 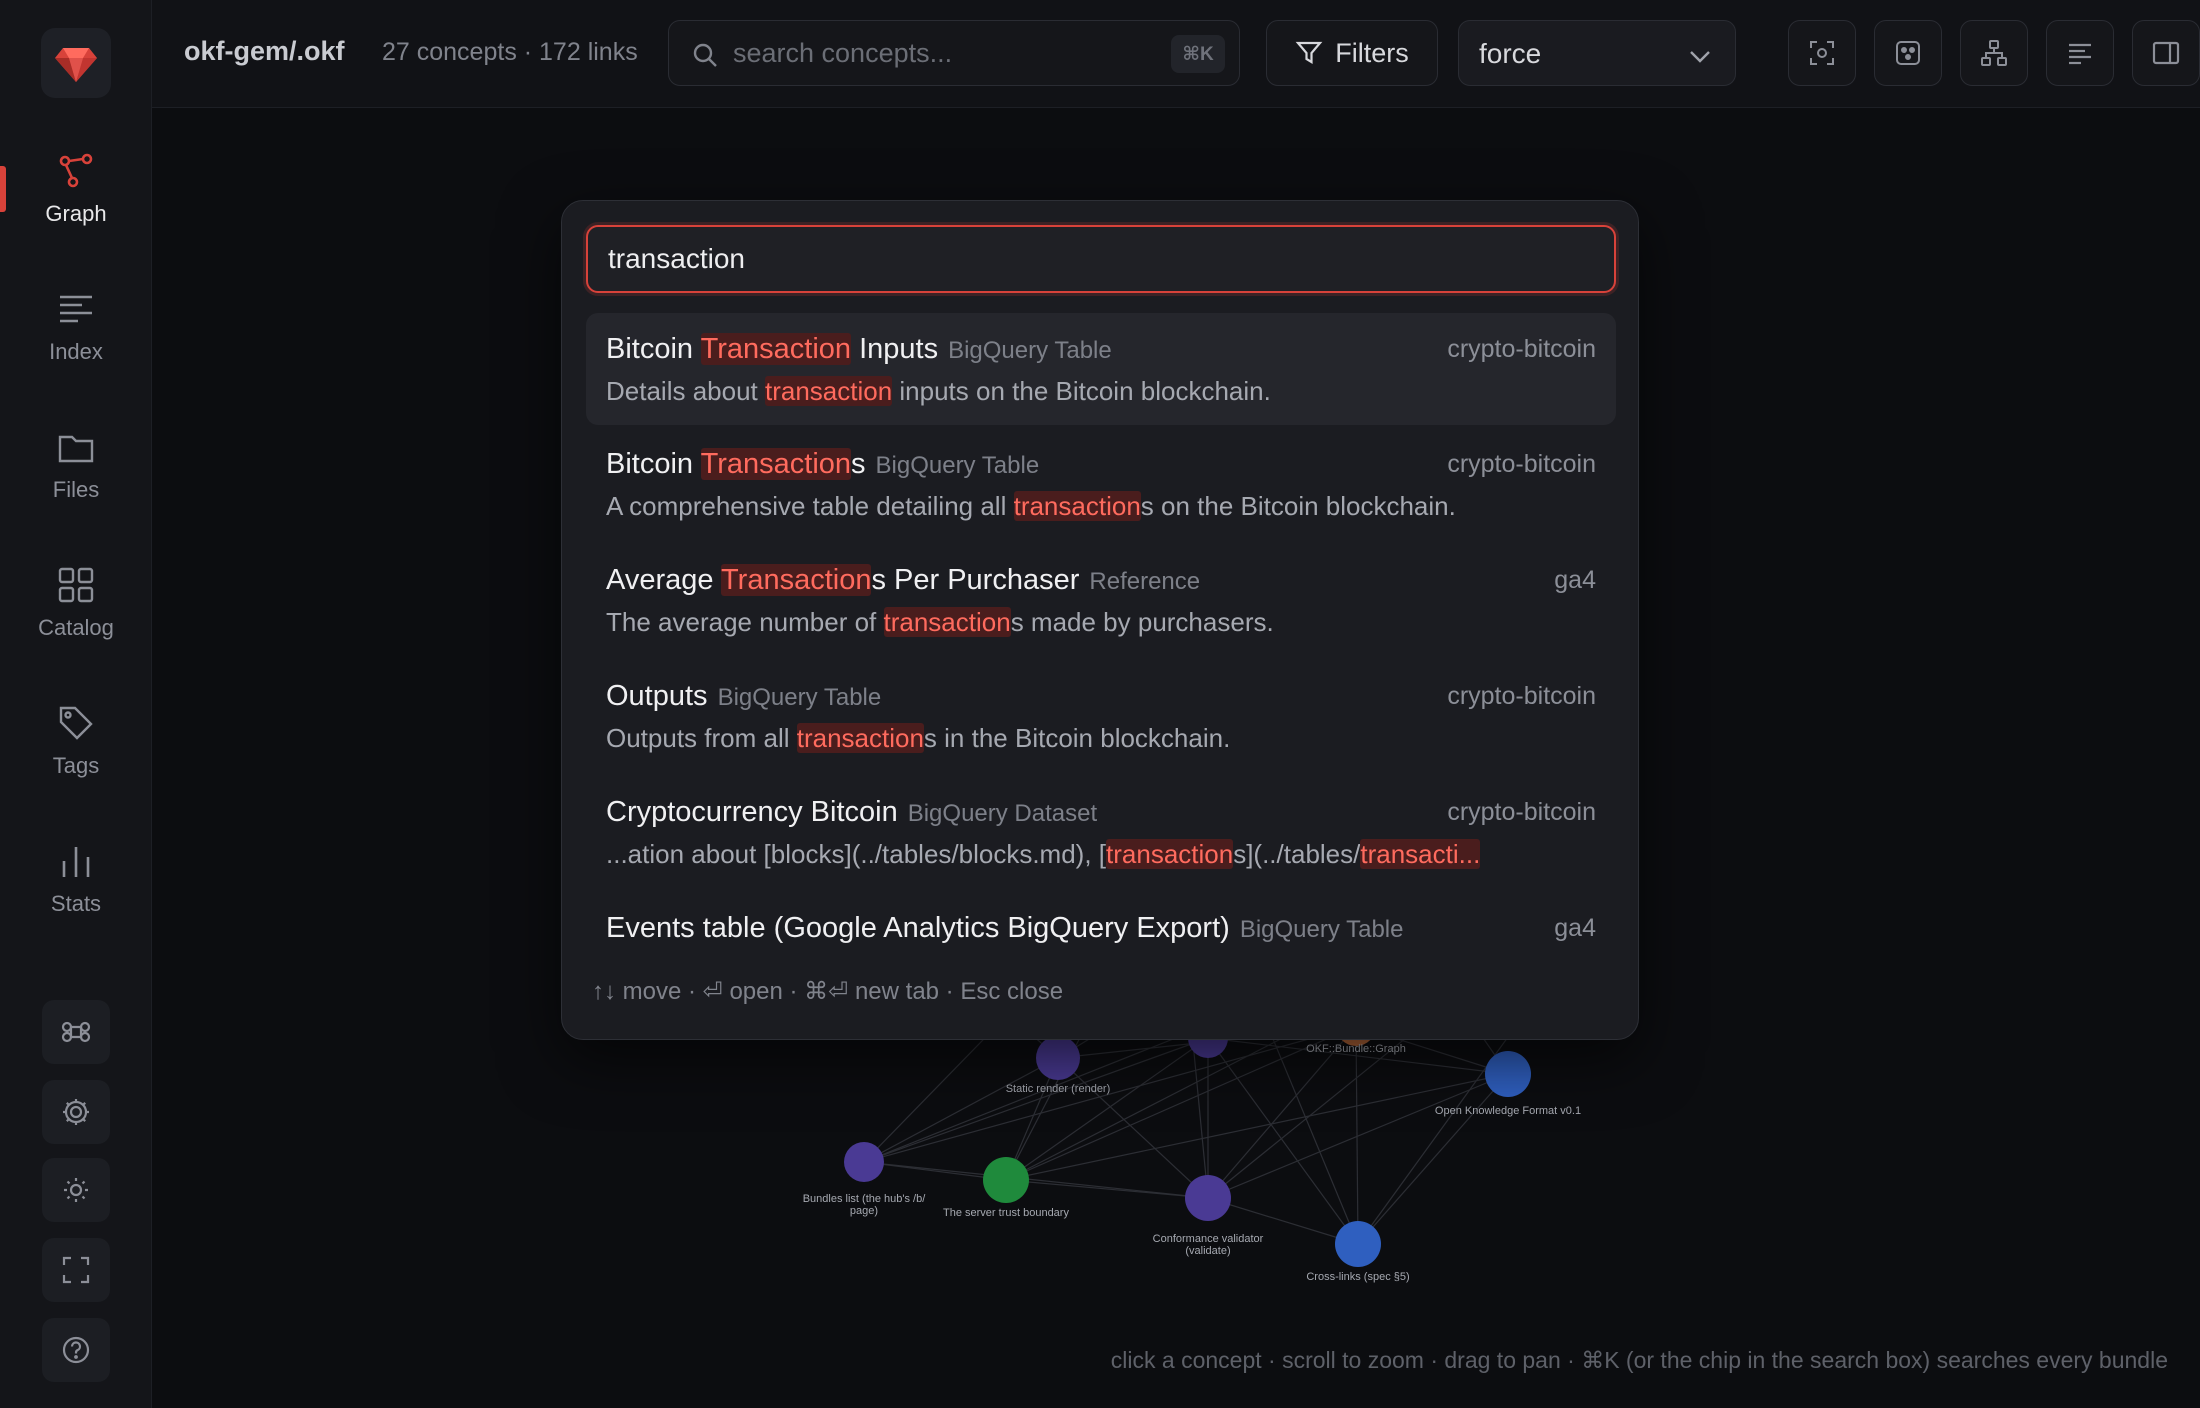 I want to click on graph-node-label: Open Knowledge Format v0.1, so click(x=1508, y=1111).